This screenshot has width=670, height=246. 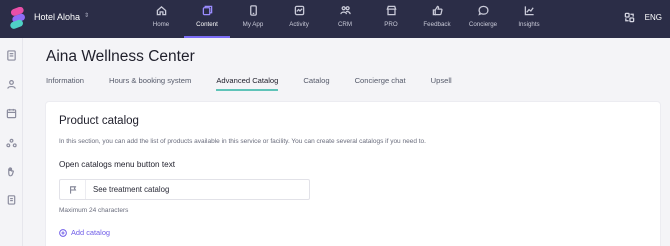 I want to click on tab-advanced-catalog: Advanced Catalog, so click(x=247, y=83).